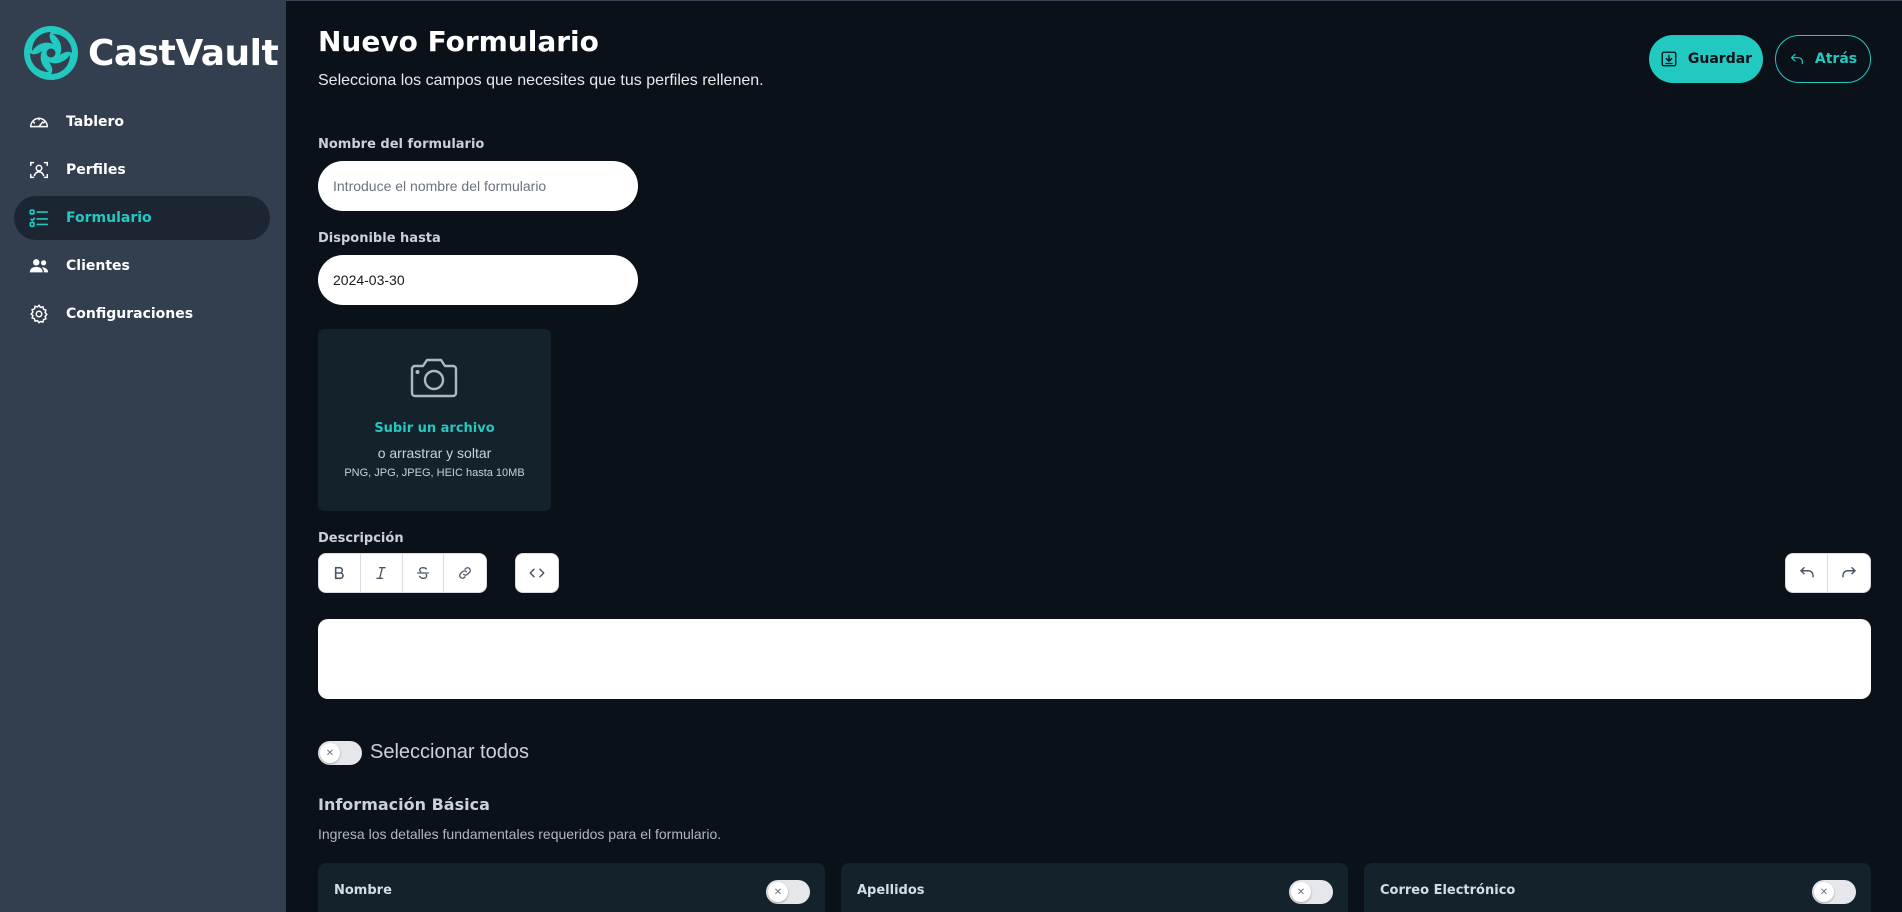 Image resolution: width=1902 pixels, height=912 pixels. Describe the element at coordinates (95, 122) in the screenshot. I see `sidebar-item-label: Tablero` at that location.